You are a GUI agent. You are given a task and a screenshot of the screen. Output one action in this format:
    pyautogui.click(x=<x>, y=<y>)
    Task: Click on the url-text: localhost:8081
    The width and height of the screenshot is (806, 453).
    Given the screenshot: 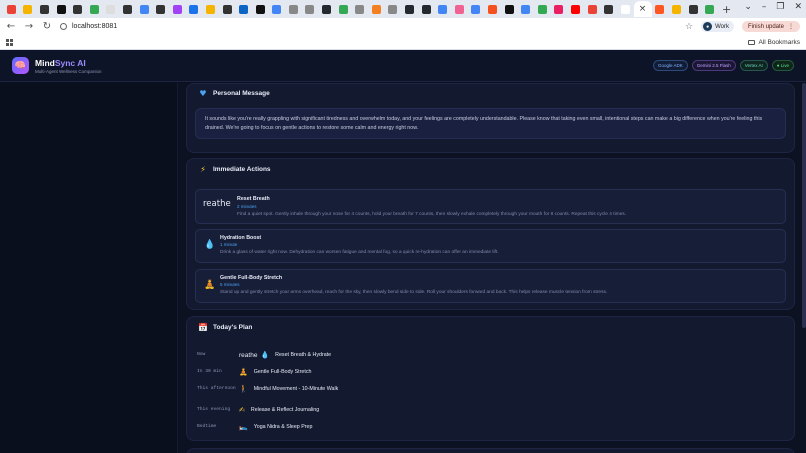 What is the action you would take?
    pyautogui.click(x=95, y=26)
    